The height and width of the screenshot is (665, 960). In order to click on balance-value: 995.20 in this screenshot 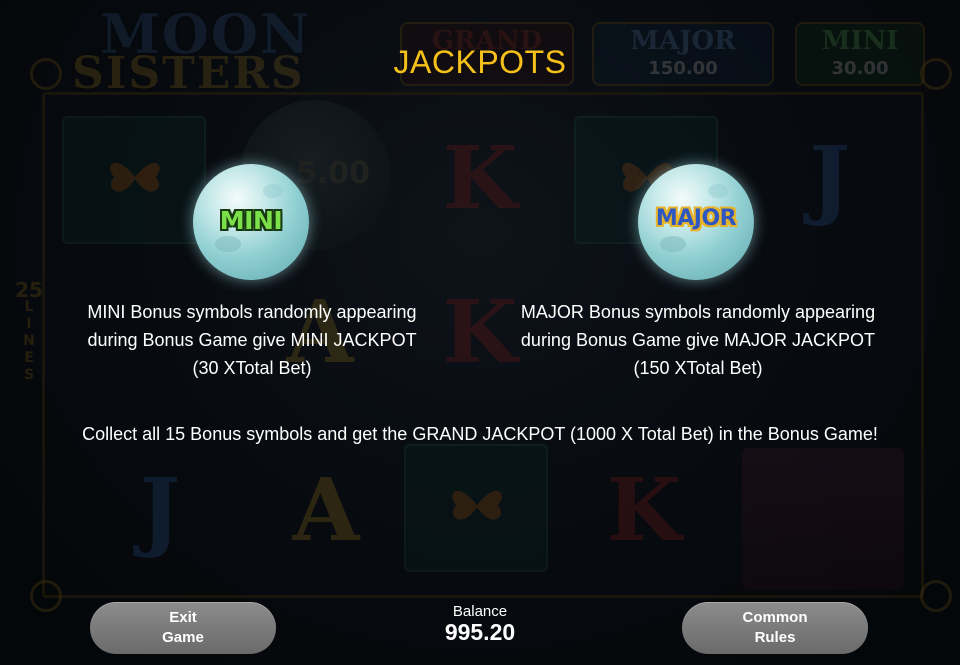, I will do `click(480, 632)`.